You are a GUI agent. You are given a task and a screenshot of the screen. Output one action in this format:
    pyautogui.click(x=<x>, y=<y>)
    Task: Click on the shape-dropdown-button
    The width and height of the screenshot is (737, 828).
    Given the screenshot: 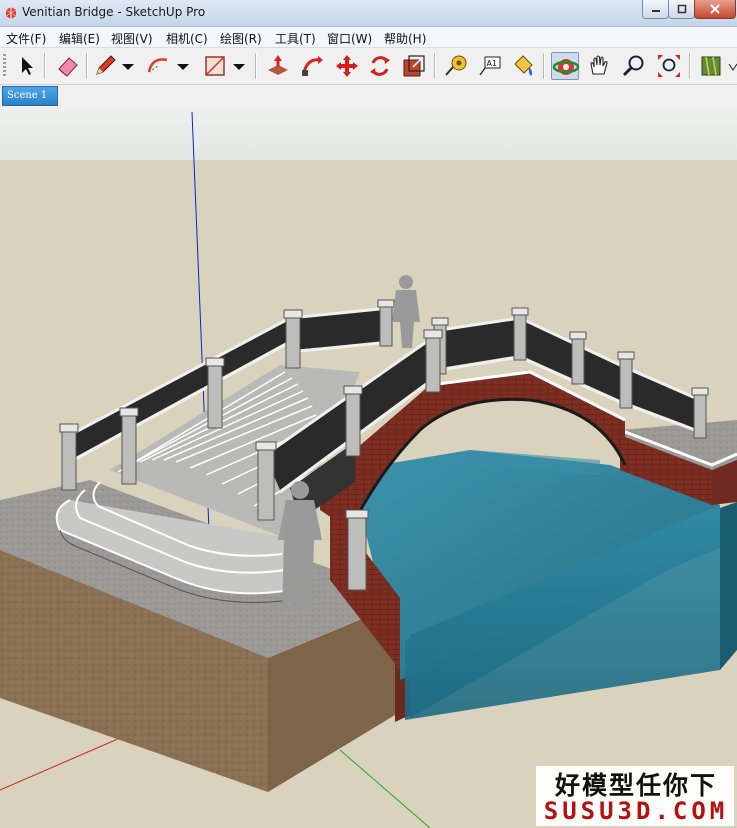 What is the action you would take?
    pyautogui.click(x=239, y=66)
    